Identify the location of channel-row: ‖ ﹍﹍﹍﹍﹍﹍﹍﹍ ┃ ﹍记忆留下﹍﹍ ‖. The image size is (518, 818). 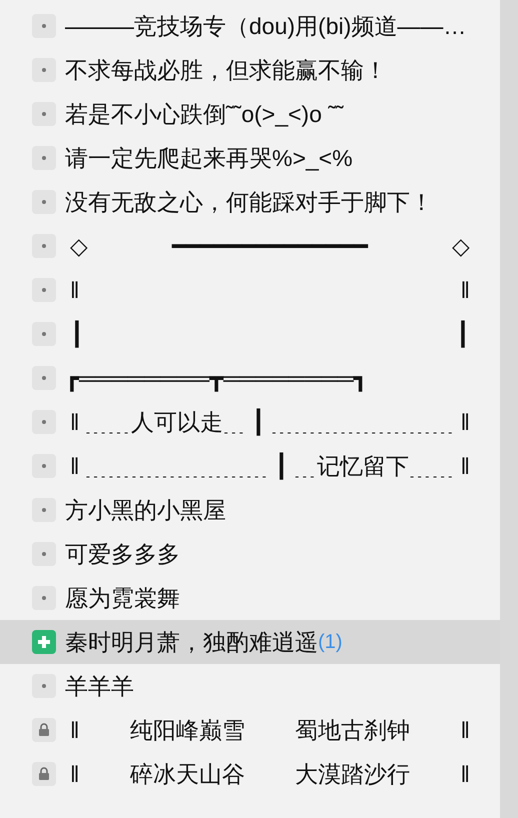
(250, 466).